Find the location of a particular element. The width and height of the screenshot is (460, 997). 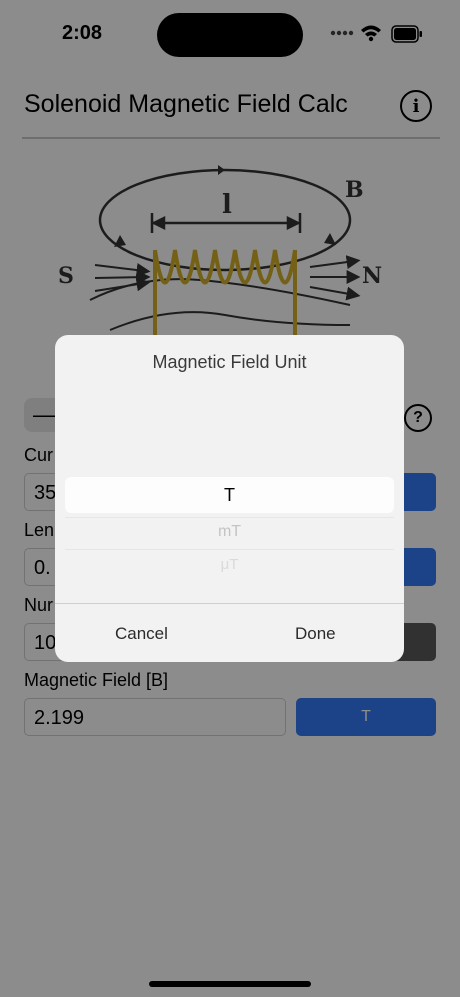

picker-title: Magnetic Field Unit is located at coordinates (229, 362).